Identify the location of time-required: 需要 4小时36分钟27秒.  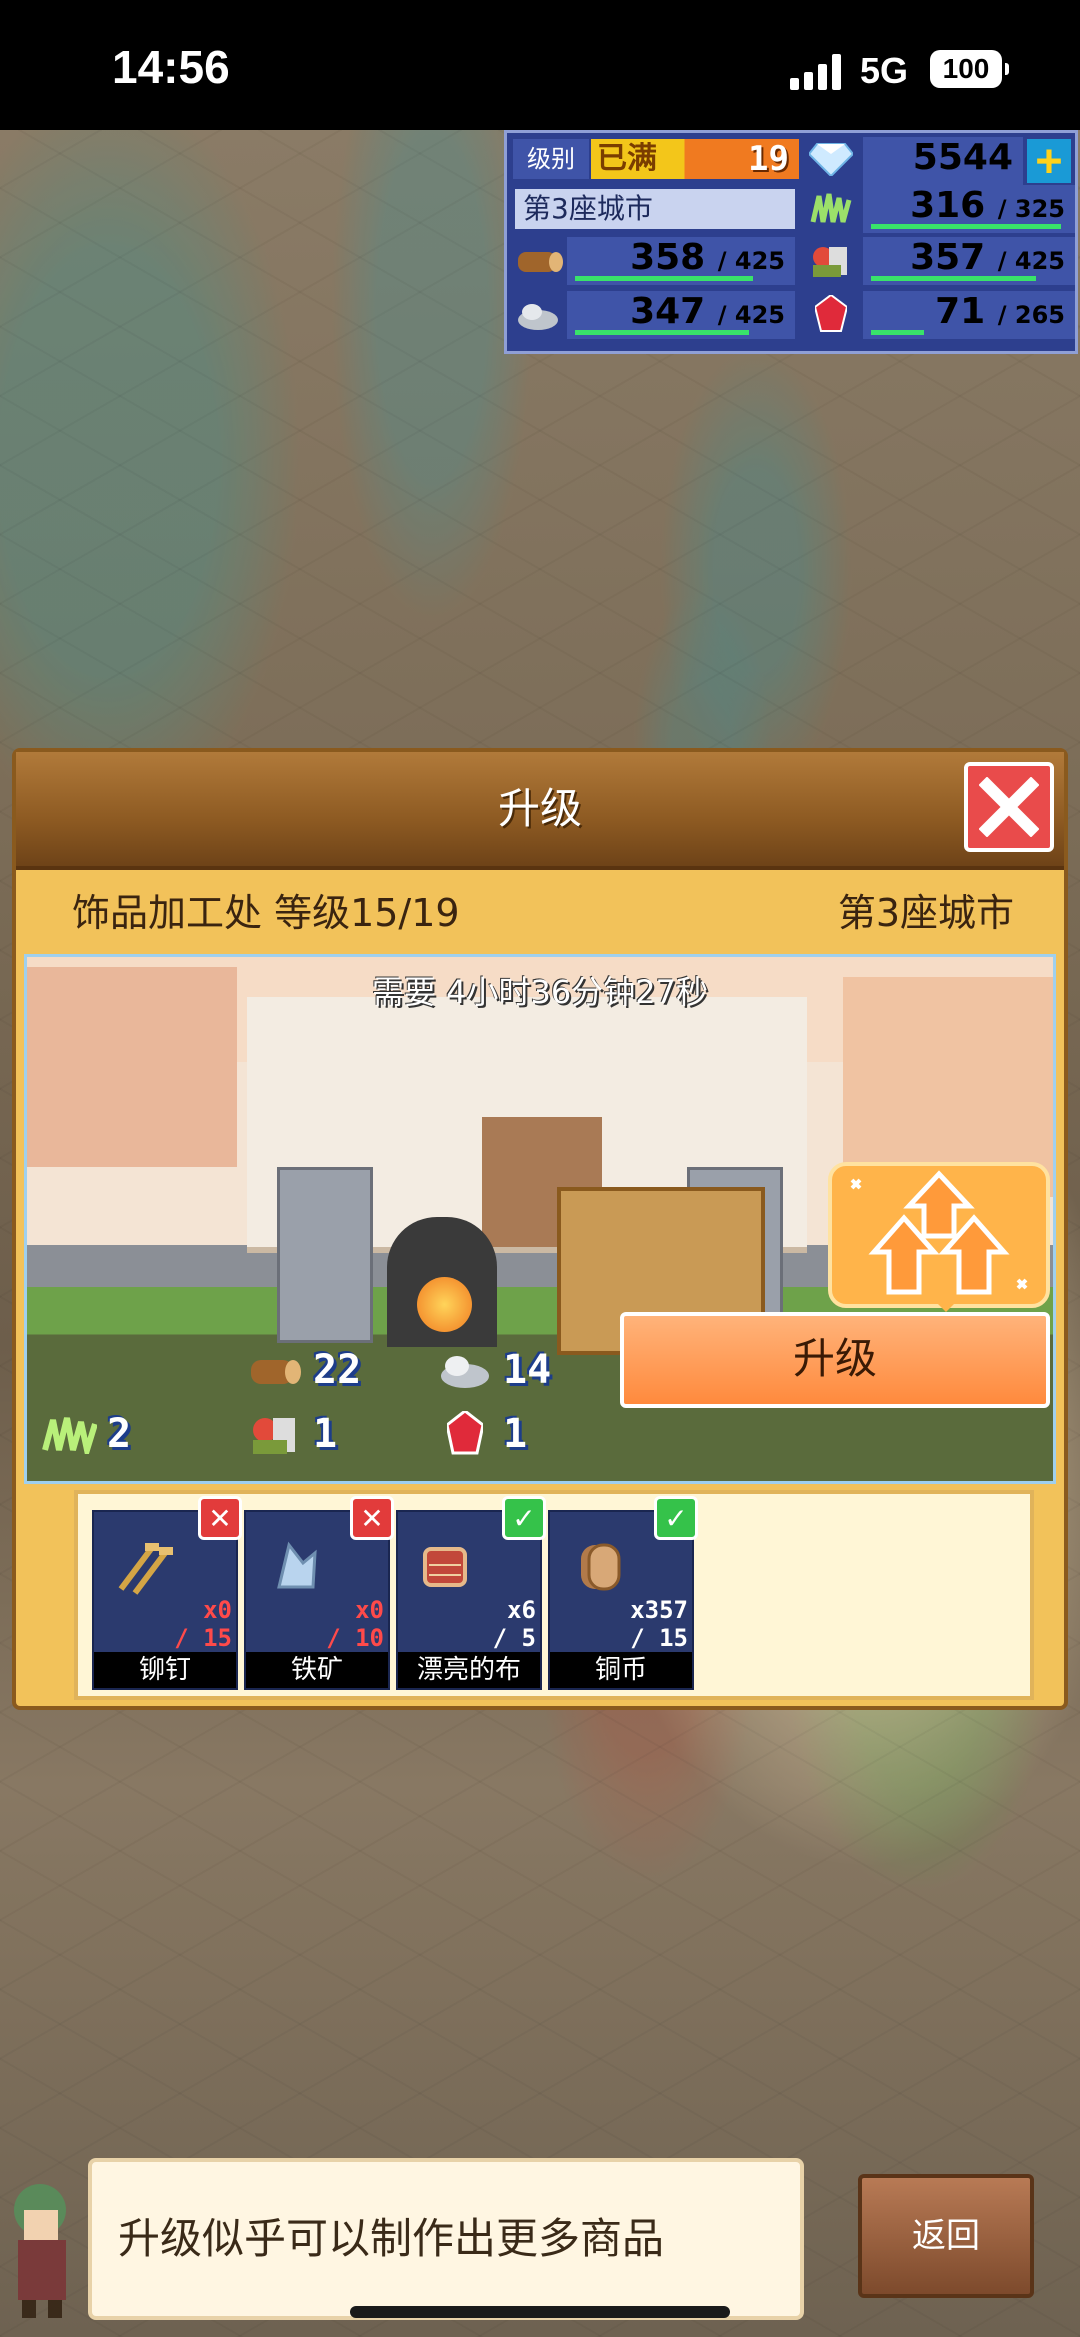
(540, 992).